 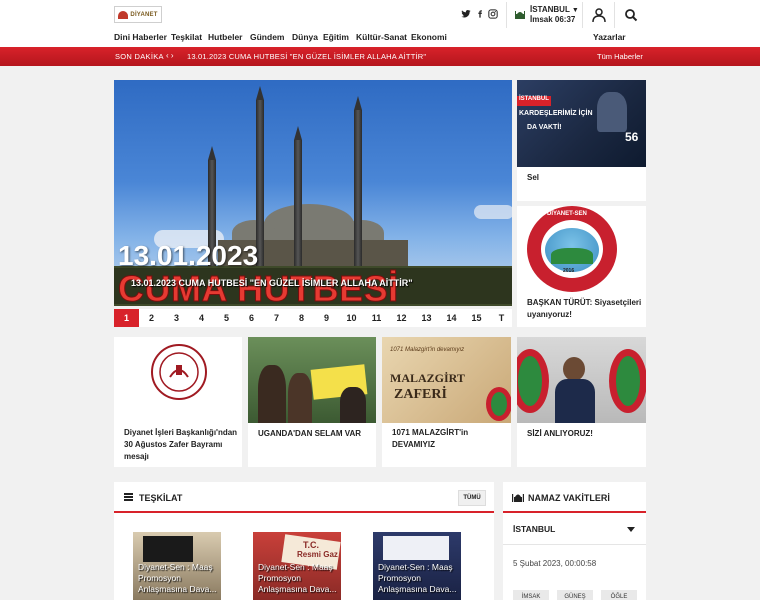 What do you see at coordinates (427, 378) in the screenshot?
I see `thumb-title-1: MALAZGİRT` at bounding box center [427, 378].